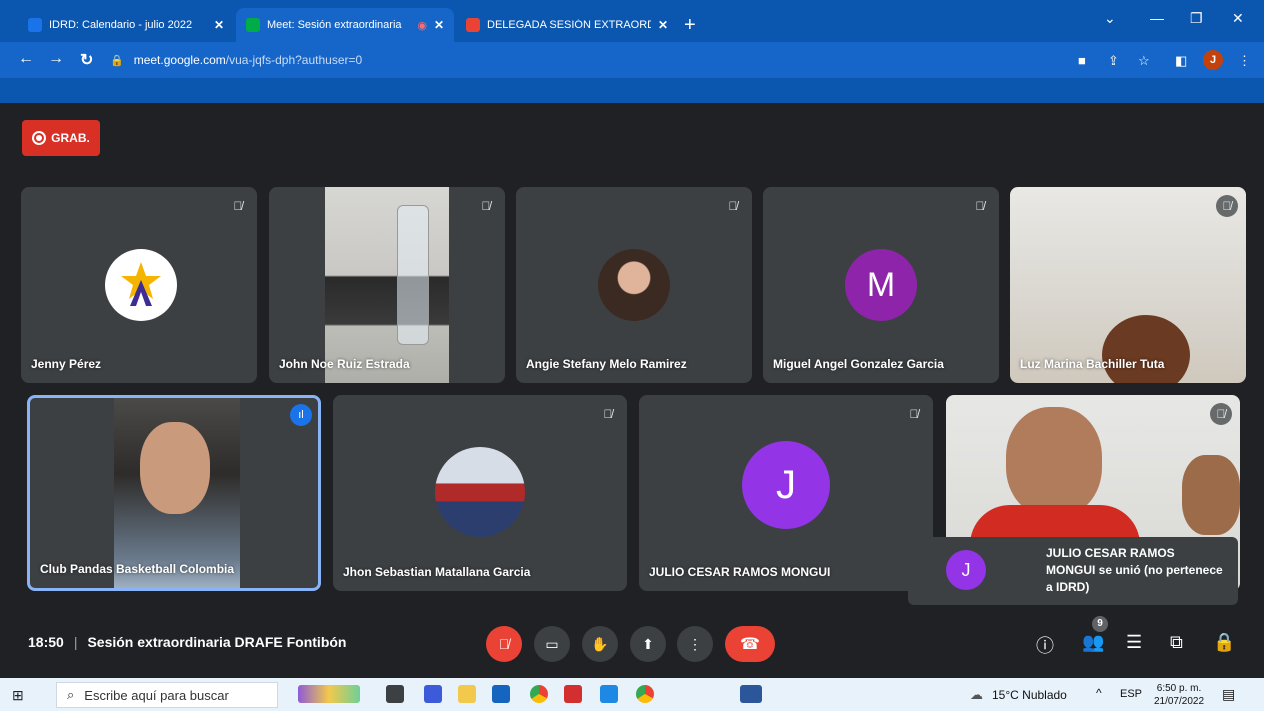 The width and height of the screenshot is (1264, 711). What do you see at coordinates (1045, 645) in the screenshot?
I see `info-icon: ⓘ` at bounding box center [1045, 645].